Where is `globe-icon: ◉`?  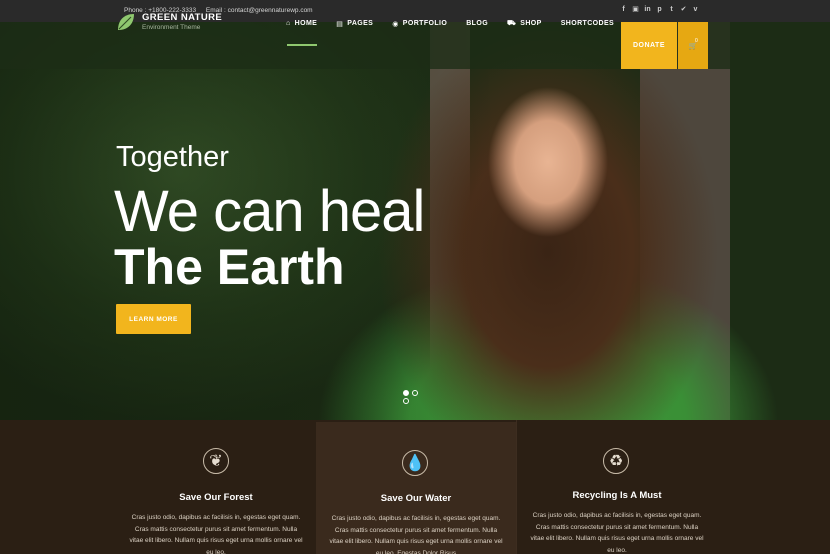 globe-icon: ◉ is located at coordinates (395, 24).